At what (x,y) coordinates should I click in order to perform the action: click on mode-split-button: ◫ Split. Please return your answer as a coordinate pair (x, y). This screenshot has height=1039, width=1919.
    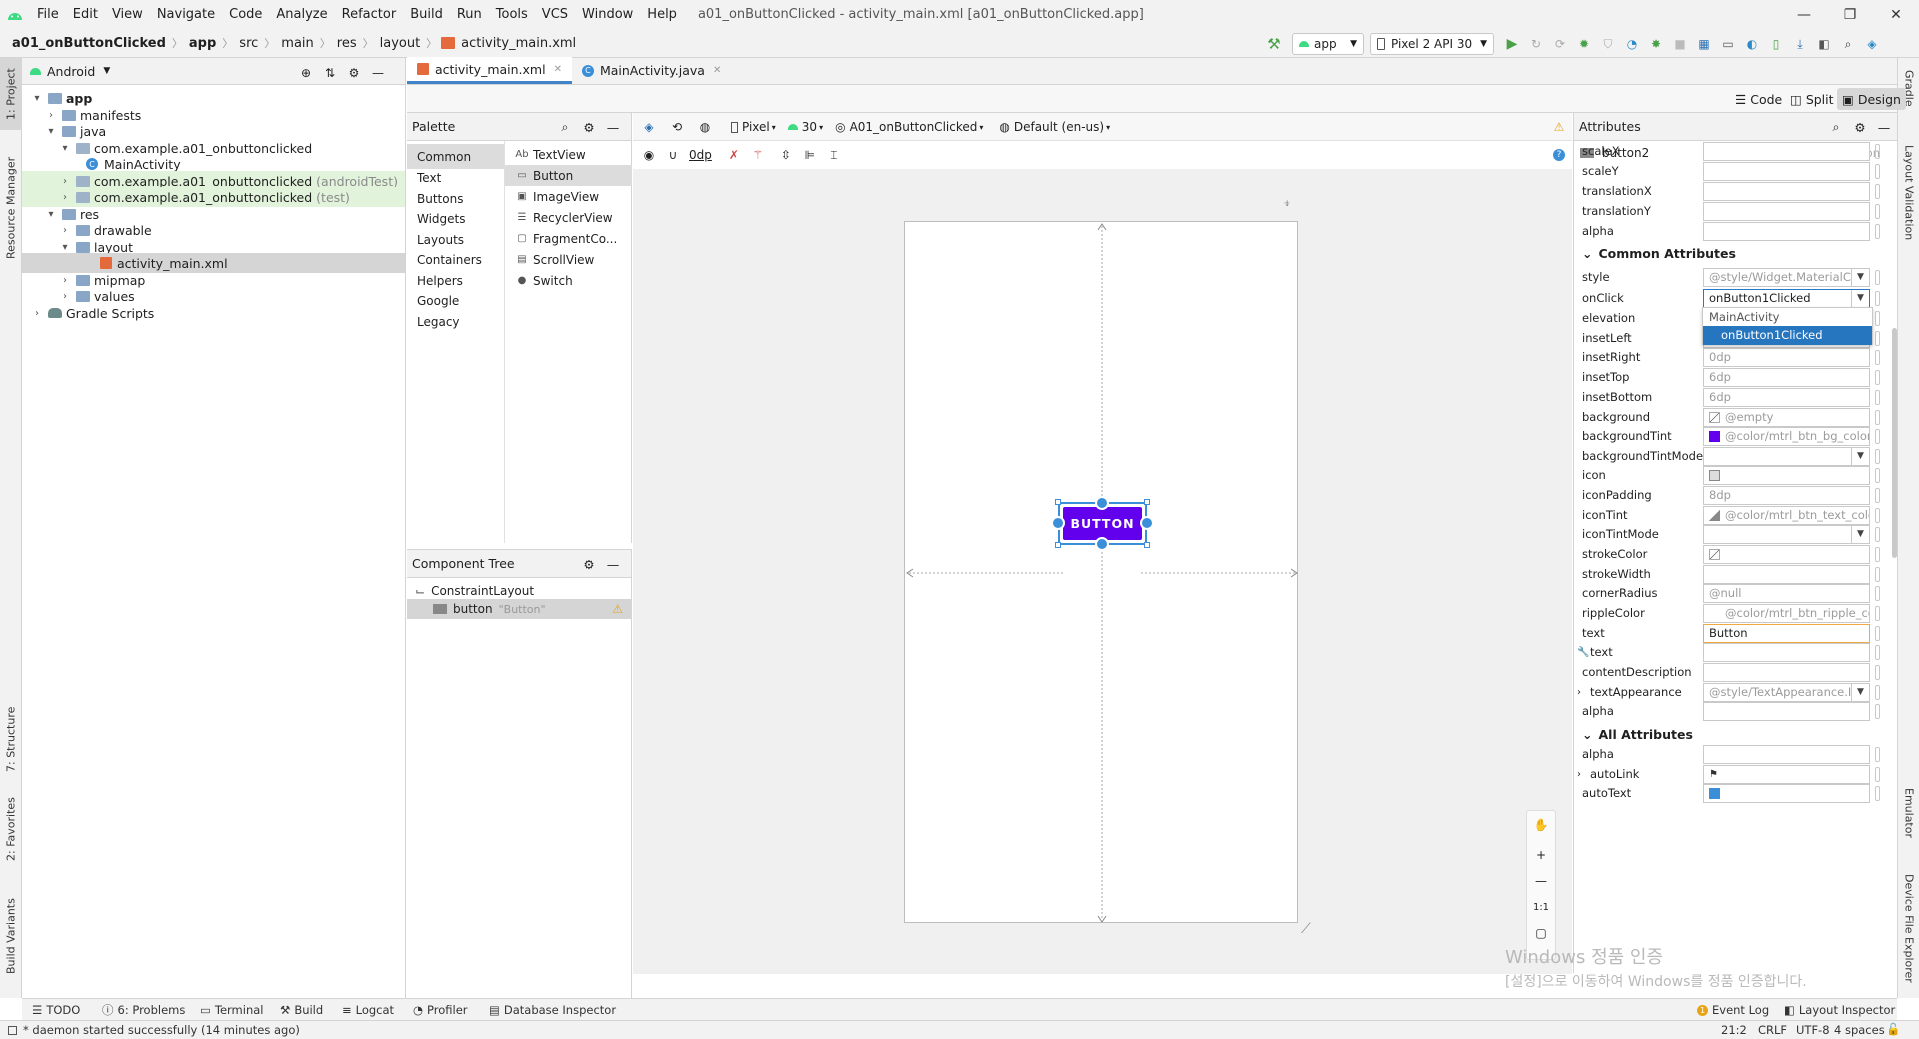
    Looking at the image, I should click on (1812, 99).